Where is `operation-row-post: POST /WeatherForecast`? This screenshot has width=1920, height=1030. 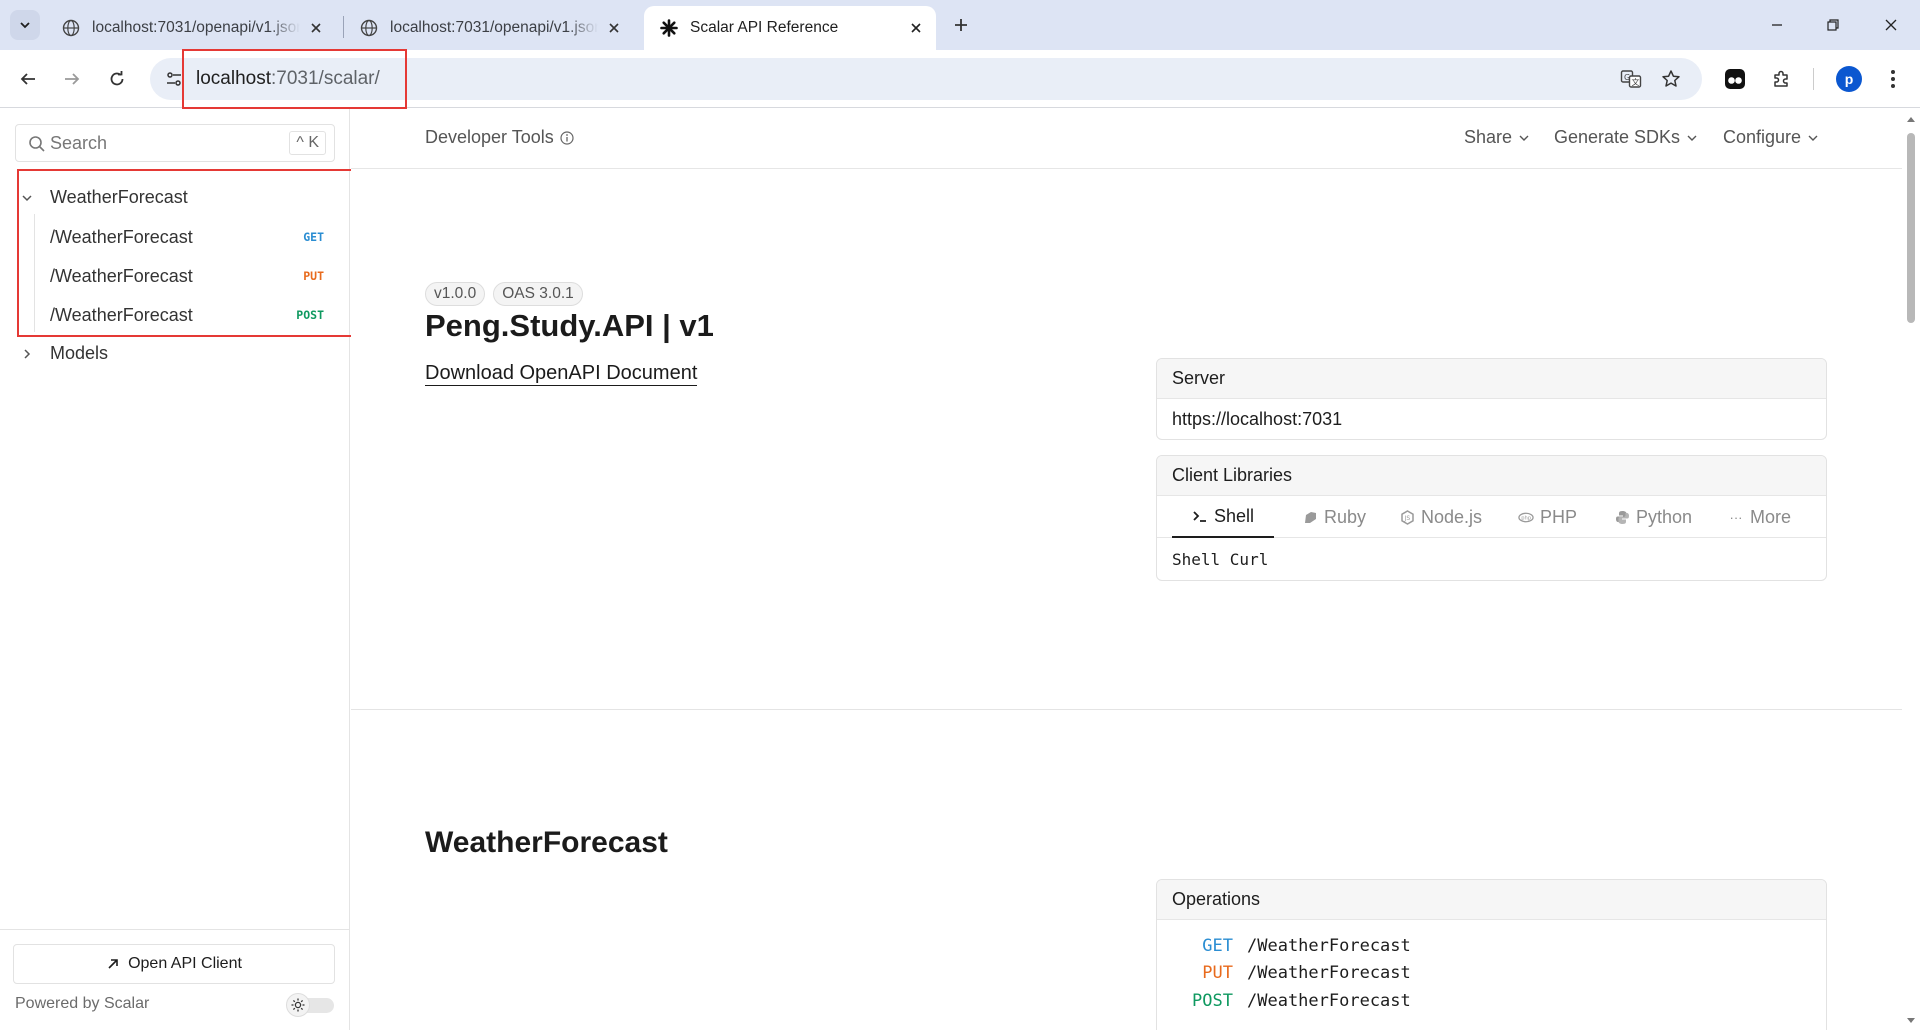 operation-row-post: POST /WeatherForecast is located at coordinates (1491, 1001).